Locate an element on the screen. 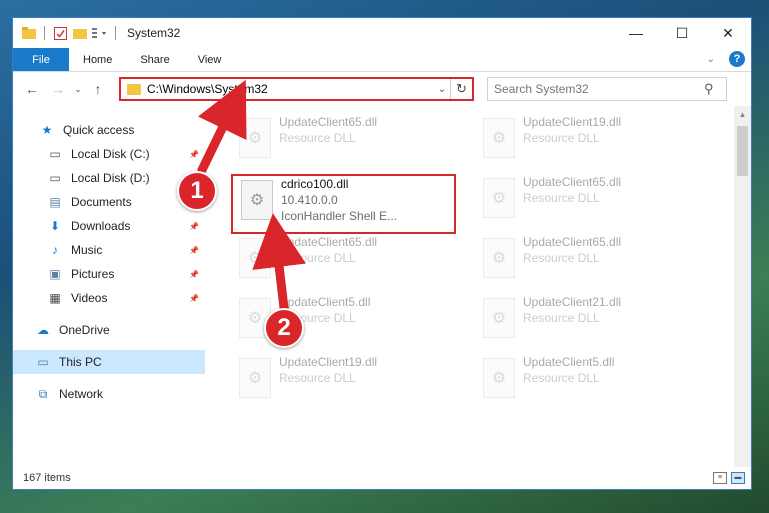 Image resolution: width=769 pixels, height=513 pixels. sidebar-item-music: ♪ Music 📌 is located at coordinates (109, 250).